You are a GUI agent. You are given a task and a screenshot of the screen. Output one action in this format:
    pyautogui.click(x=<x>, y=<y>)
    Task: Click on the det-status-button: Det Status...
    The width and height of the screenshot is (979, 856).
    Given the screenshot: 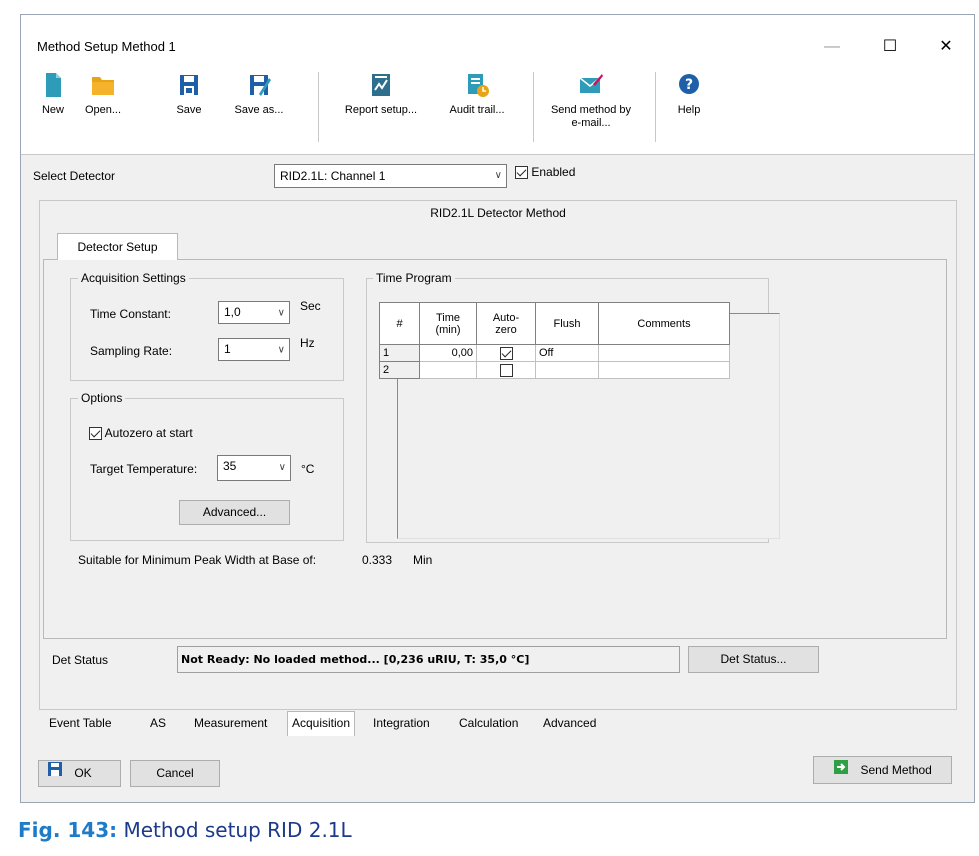 What is the action you would take?
    pyautogui.click(x=753, y=659)
    